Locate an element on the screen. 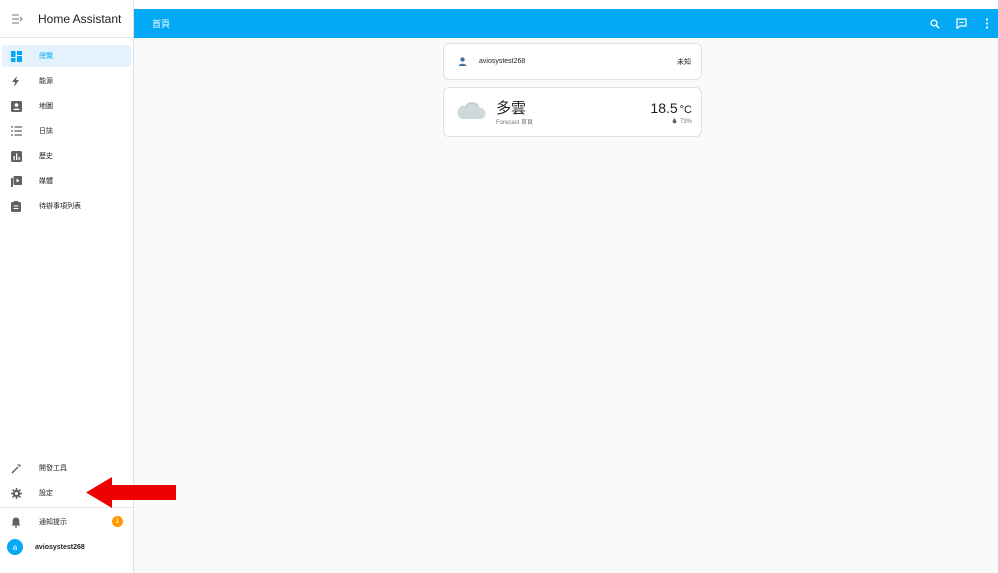  temperature-value: 18.5 is located at coordinates (664, 108).